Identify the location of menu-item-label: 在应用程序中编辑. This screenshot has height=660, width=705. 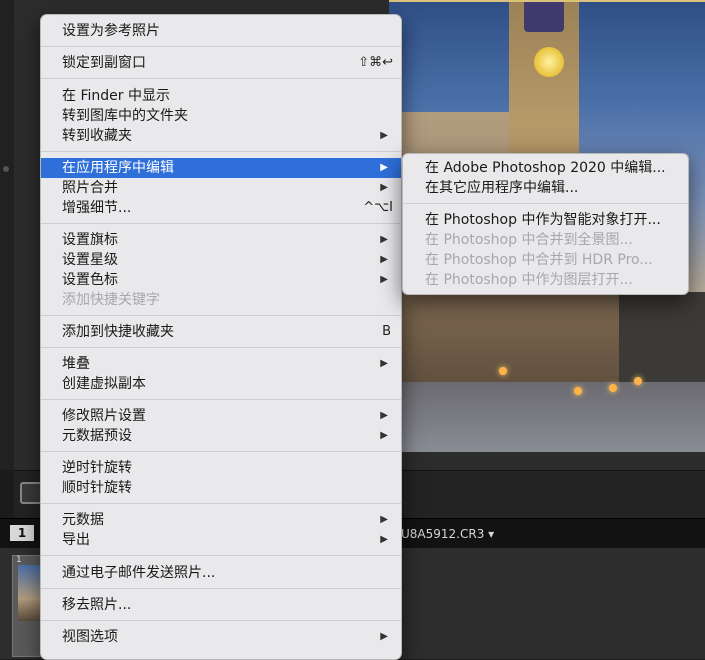
(118, 168).